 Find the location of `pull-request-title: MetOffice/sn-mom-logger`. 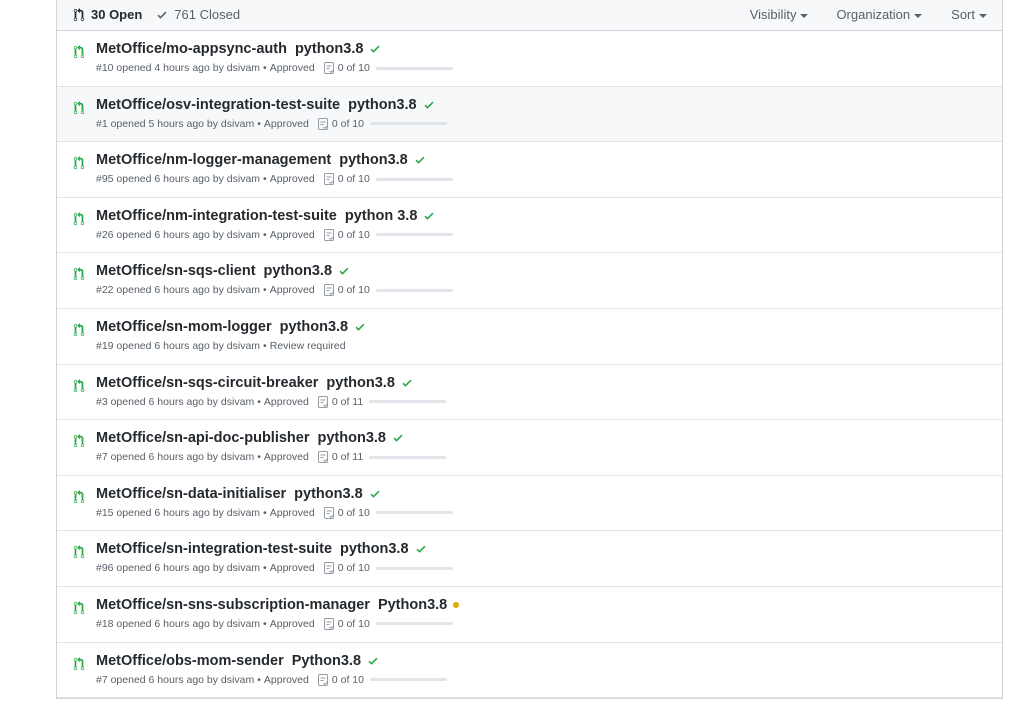

pull-request-title: MetOffice/sn-mom-logger is located at coordinates (184, 327).